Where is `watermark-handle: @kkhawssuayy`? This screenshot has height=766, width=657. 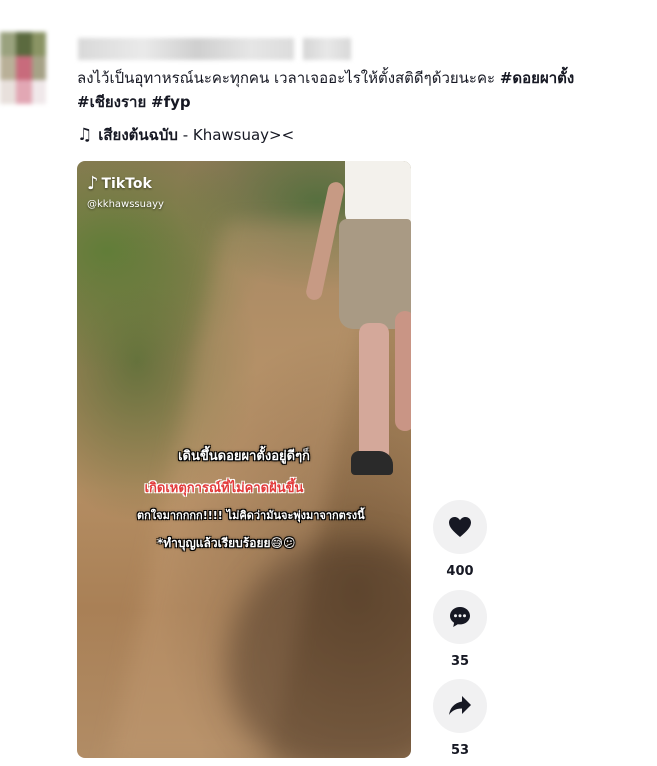
watermark-handle: @kkhawssuayy is located at coordinates (125, 204).